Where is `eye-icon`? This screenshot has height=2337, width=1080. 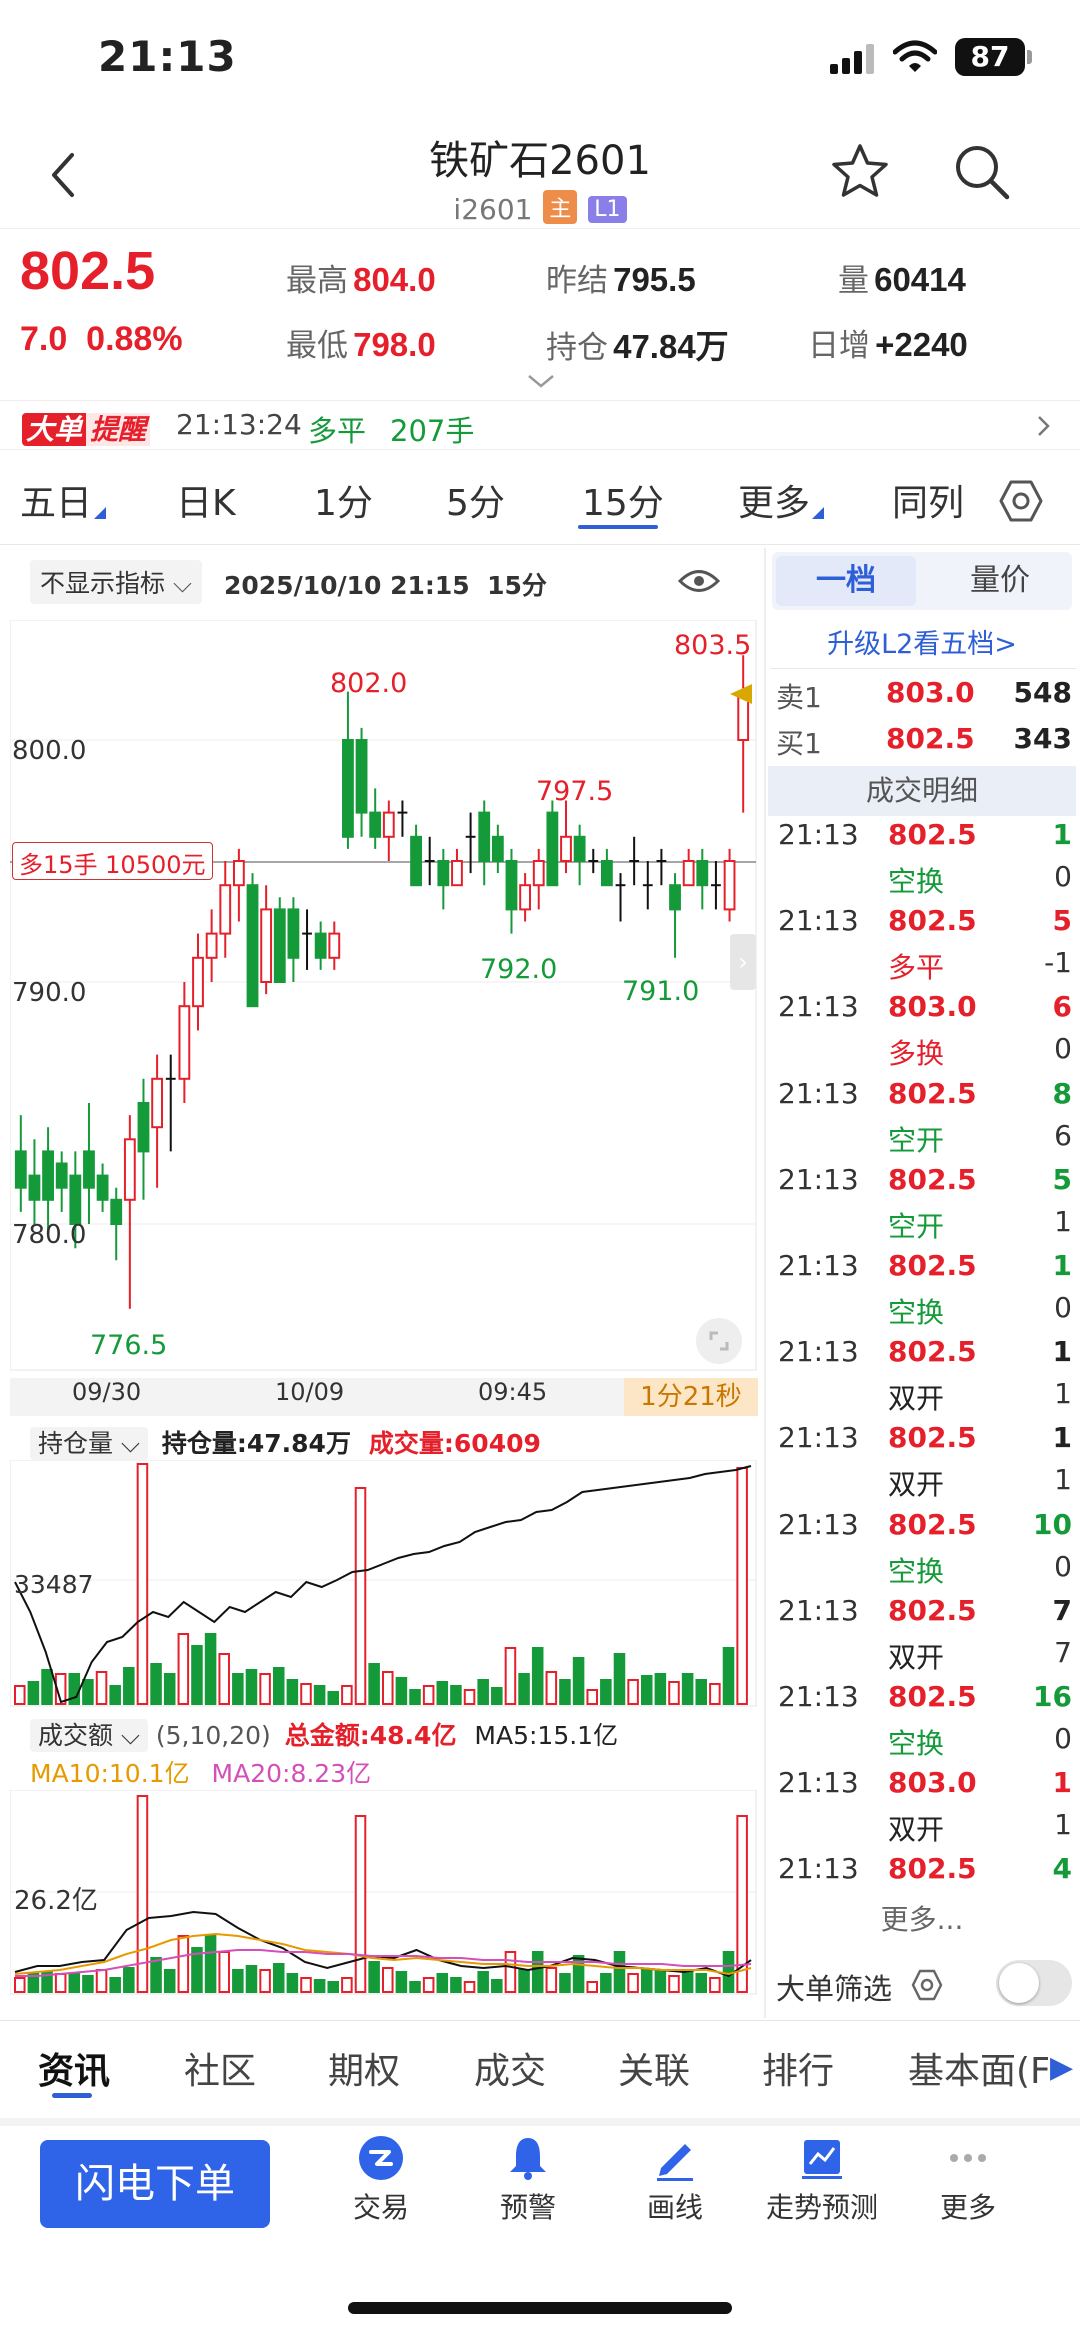
eye-icon is located at coordinates (699, 581).